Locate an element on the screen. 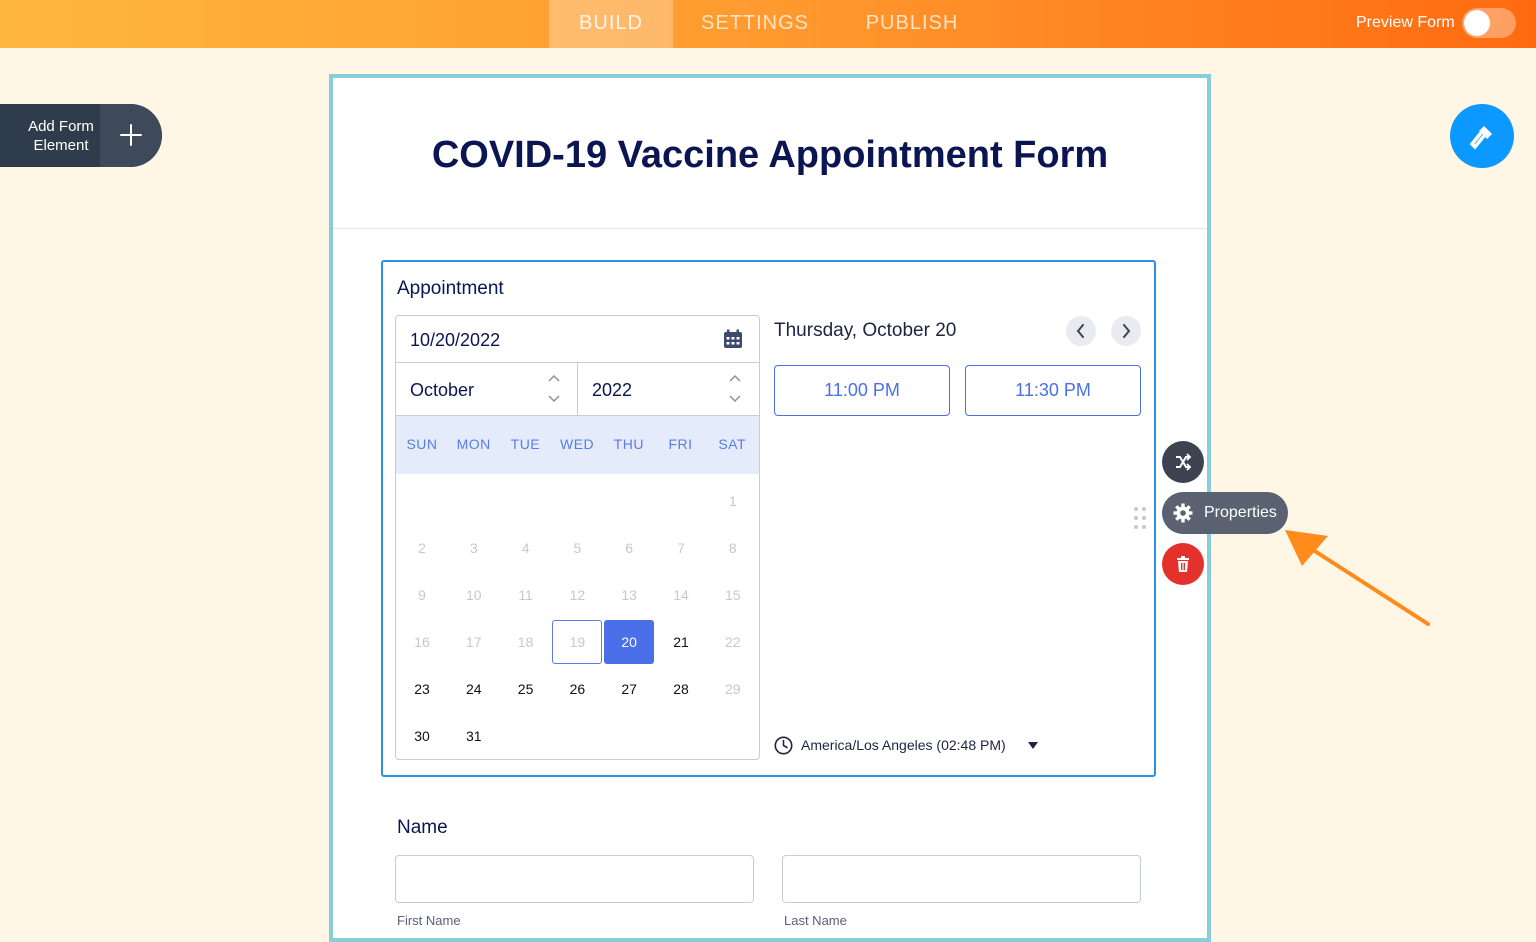 The width and height of the screenshot is (1536, 942). tab-build: BUILD is located at coordinates (611, 24).